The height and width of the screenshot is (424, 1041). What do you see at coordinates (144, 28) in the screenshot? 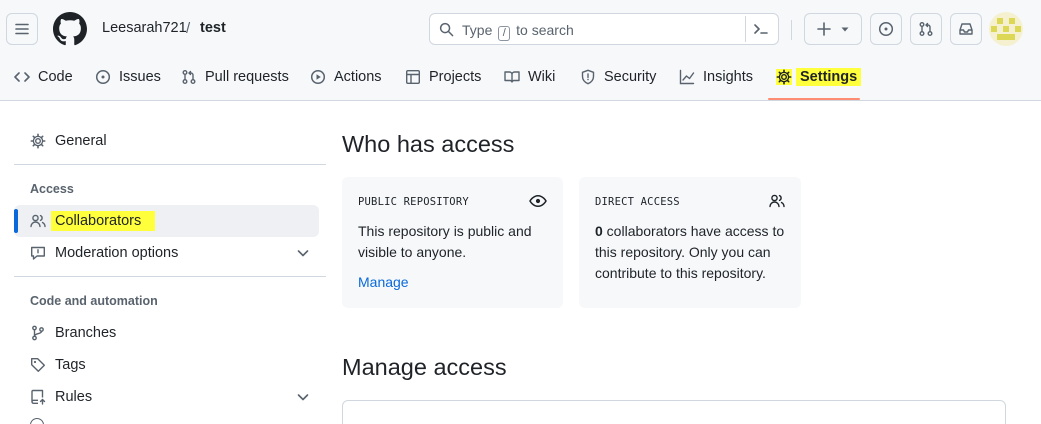
I see `breadcrumb-owner: Leesarah721` at bounding box center [144, 28].